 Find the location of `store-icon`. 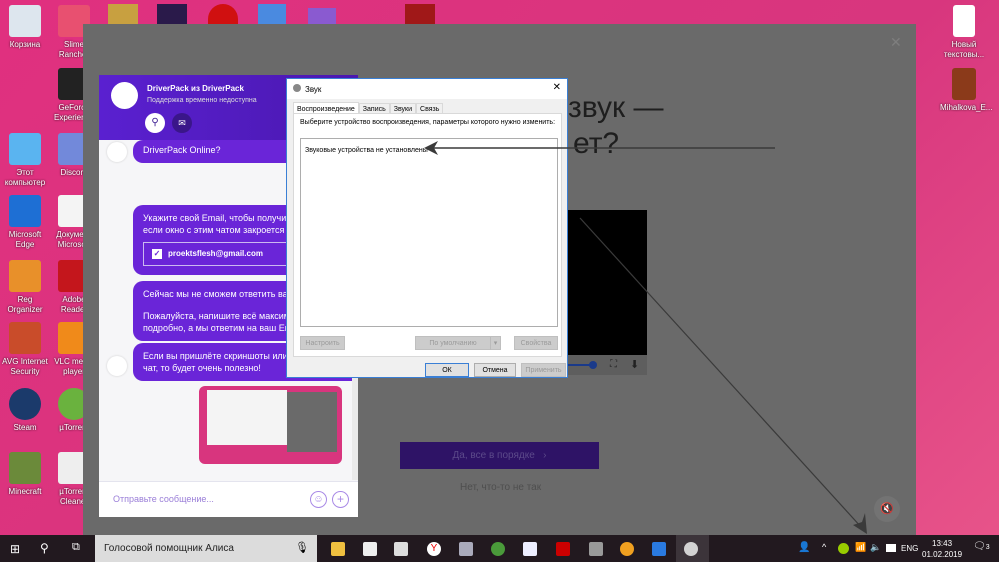

store-icon is located at coordinates (370, 549).